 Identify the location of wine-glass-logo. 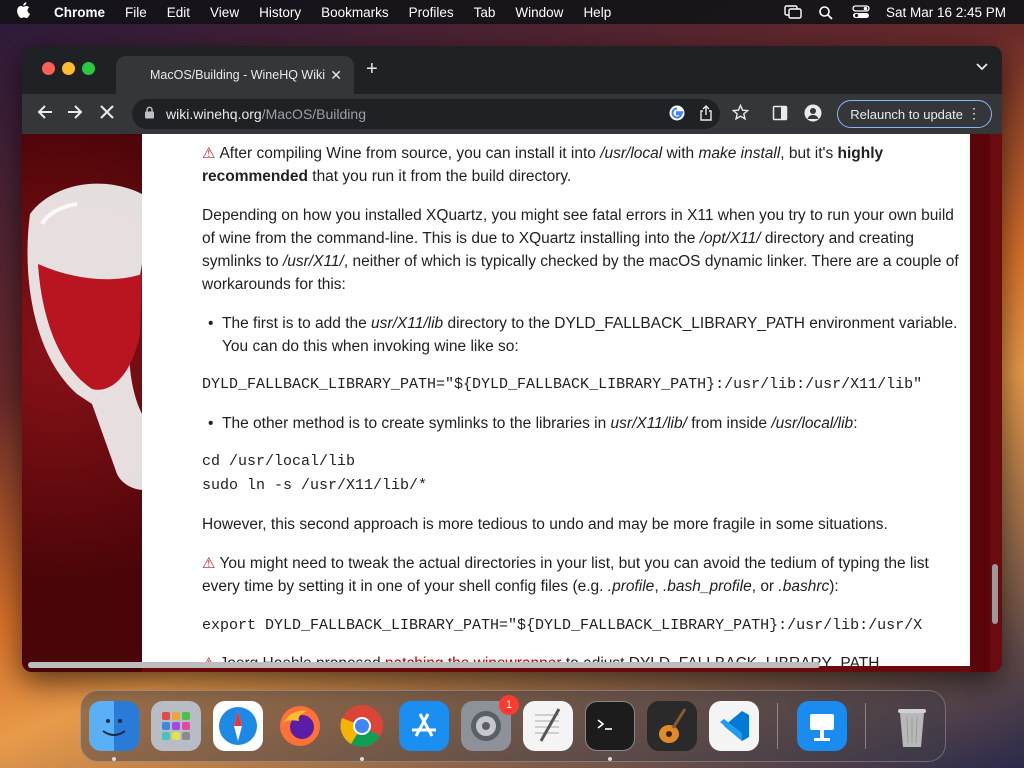
(84, 336).